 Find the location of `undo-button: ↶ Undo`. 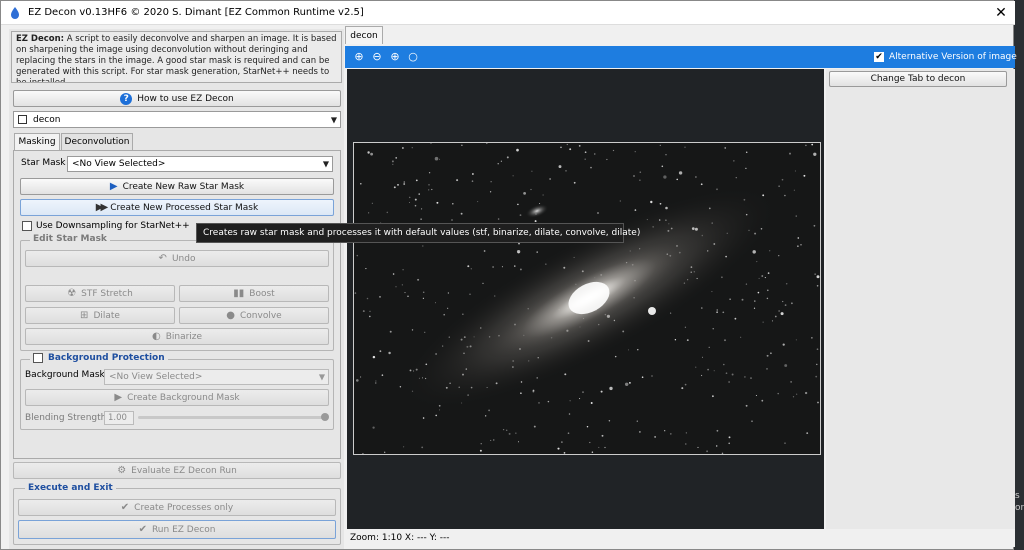

undo-button: ↶ Undo is located at coordinates (177, 258).